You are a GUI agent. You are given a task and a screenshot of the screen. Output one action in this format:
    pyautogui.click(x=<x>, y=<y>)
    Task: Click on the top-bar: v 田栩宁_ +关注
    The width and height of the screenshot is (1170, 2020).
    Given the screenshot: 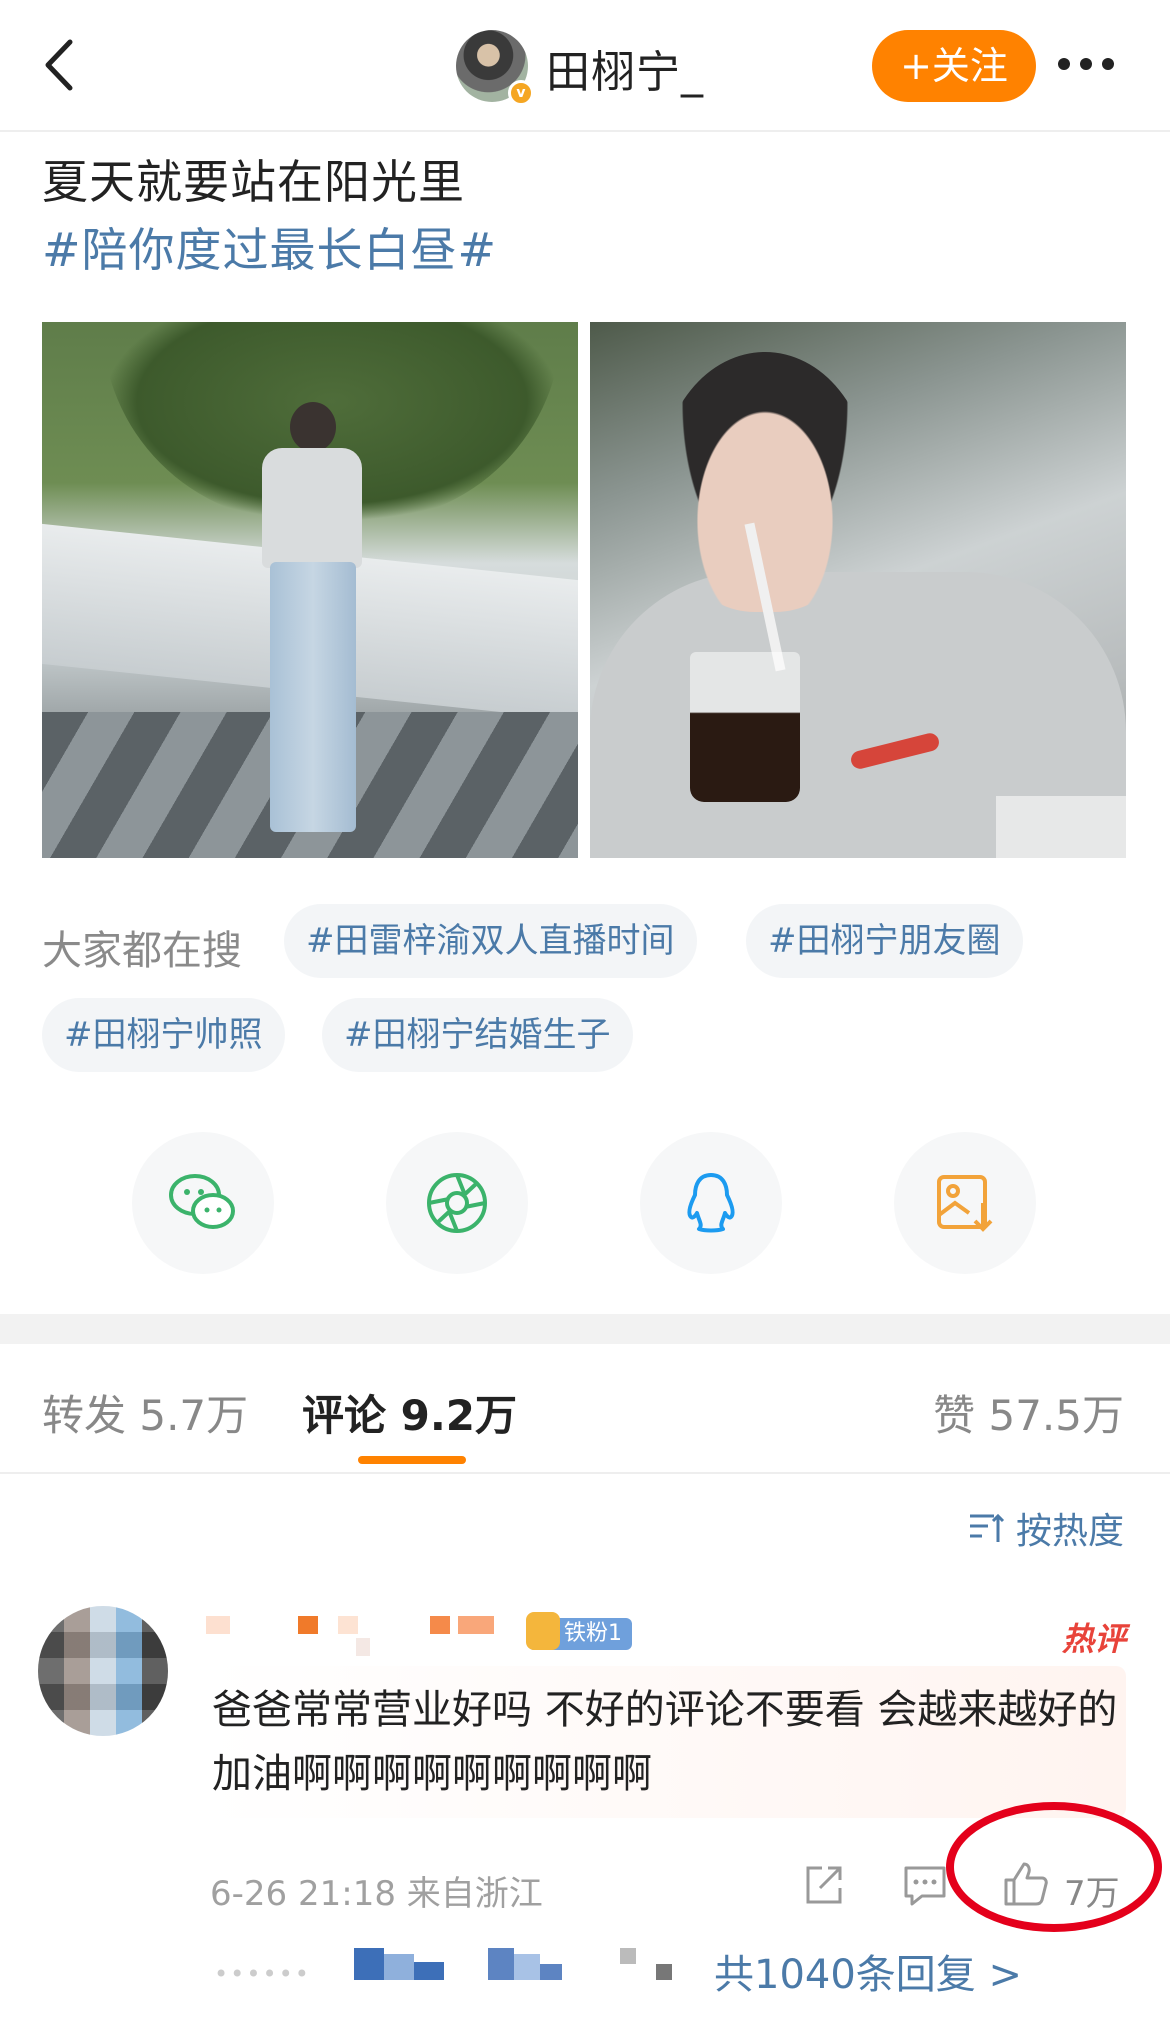 What is the action you would take?
    pyautogui.click(x=585, y=66)
    